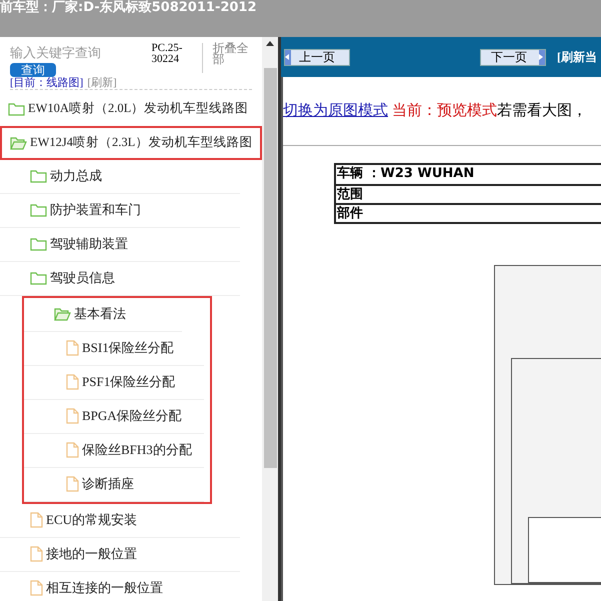 The height and width of the screenshot is (601, 601). Describe the element at coordinates (406, 174) in the screenshot. I see `info-row-text: 车辆 ：W23 WUHAN` at that location.